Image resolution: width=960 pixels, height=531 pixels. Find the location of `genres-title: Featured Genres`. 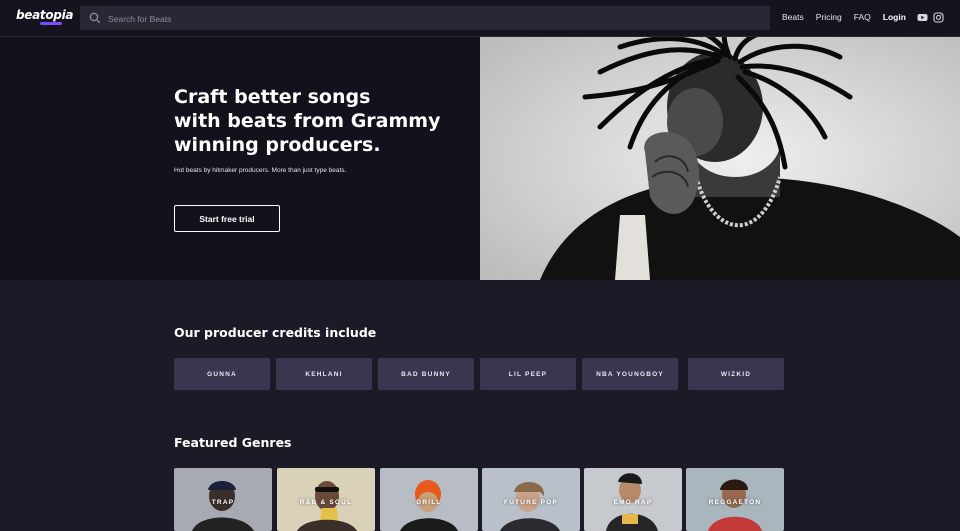

genres-title: Featured Genres is located at coordinates (233, 442).